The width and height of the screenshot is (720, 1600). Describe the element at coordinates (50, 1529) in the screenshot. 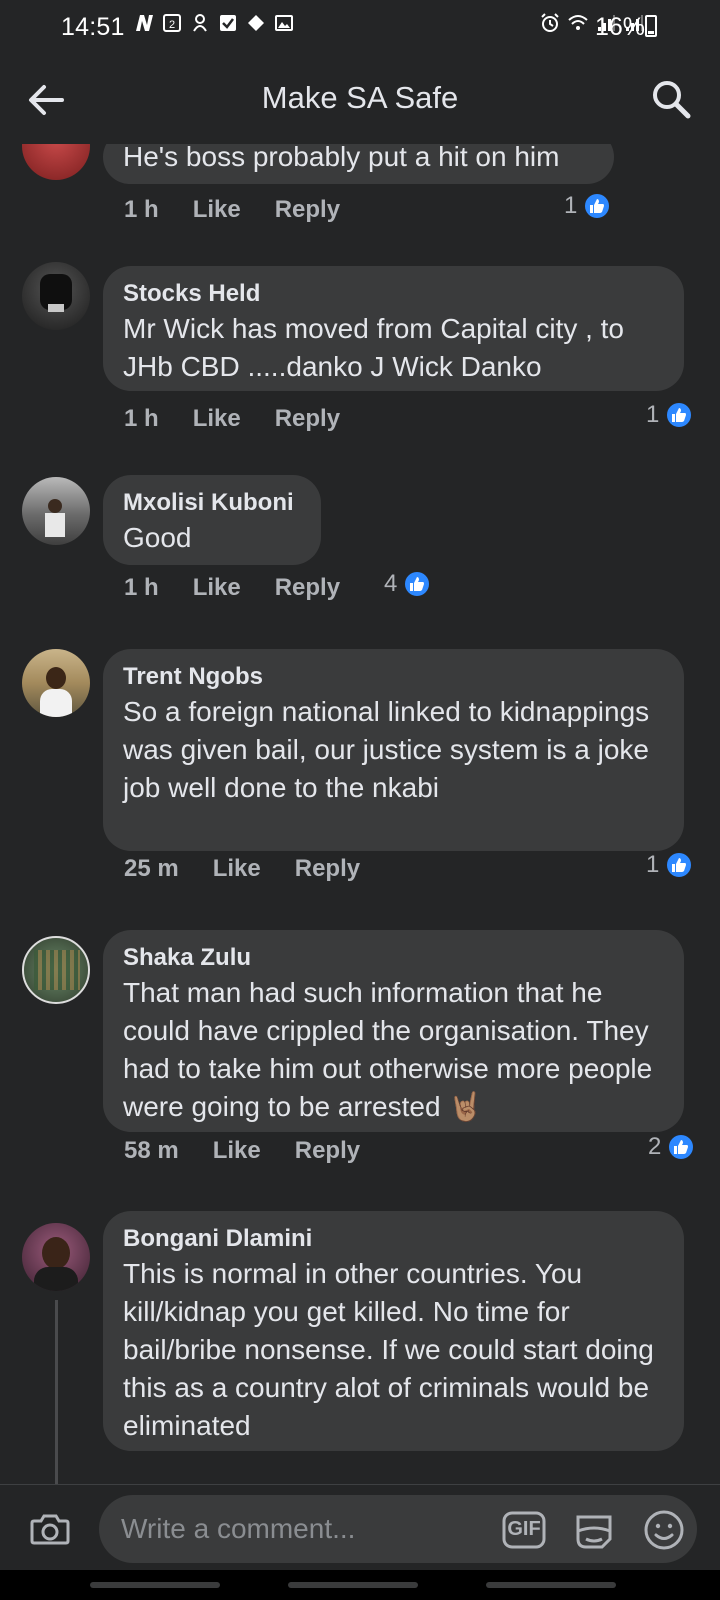

I see `camera-icon` at that location.